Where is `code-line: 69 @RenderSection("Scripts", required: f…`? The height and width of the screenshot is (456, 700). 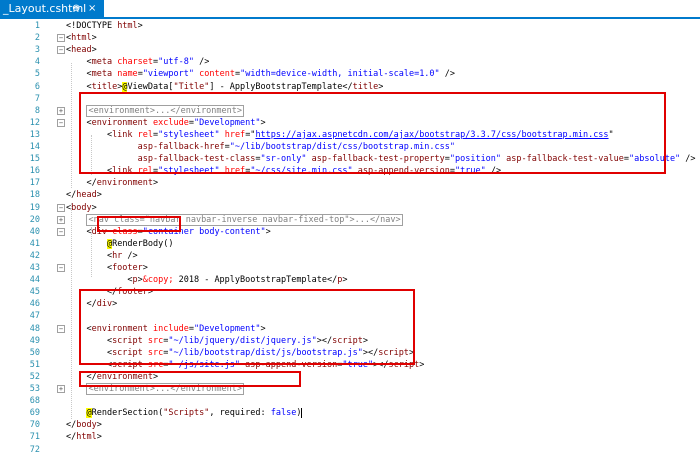 code-line: 69 @RenderSection("Scripts", required: f… is located at coordinates (350, 413).